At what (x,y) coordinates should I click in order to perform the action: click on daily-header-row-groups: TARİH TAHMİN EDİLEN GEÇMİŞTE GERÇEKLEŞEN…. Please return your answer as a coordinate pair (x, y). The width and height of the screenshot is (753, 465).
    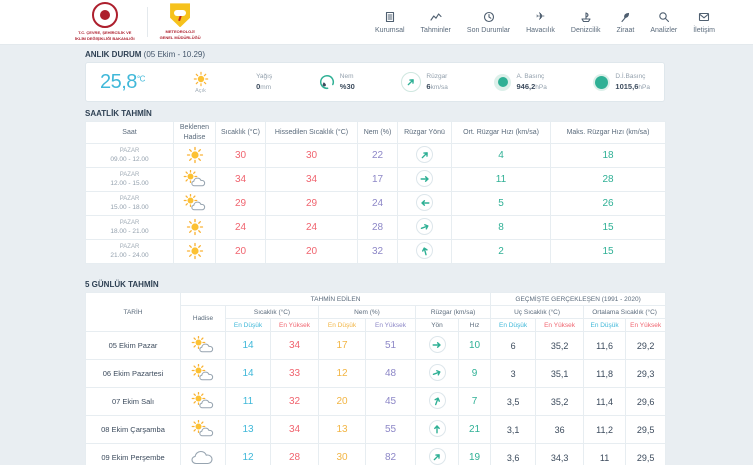
    Looking at the image, I should click on (376, 312).